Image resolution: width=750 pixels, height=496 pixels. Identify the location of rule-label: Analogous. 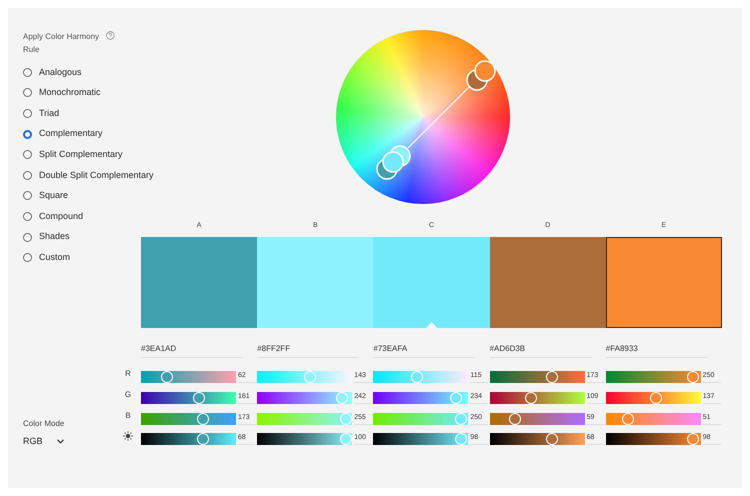
(60, 73).